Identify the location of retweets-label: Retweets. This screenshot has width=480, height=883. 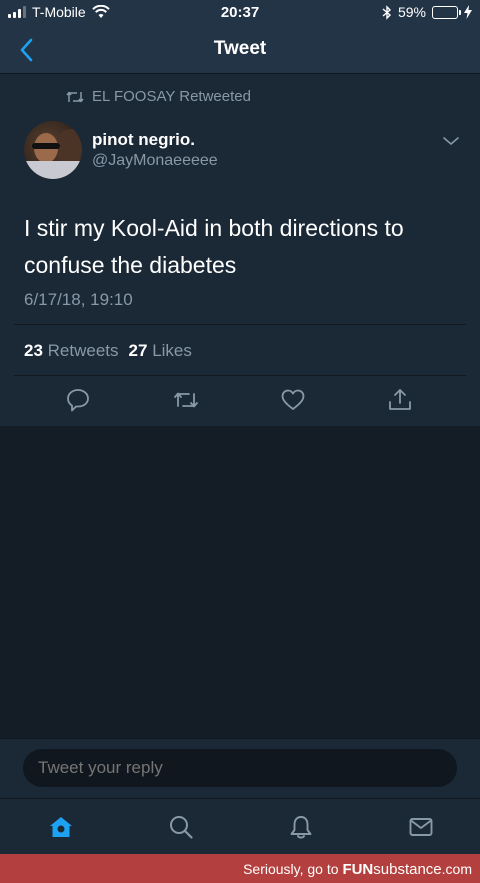
(83, 350).